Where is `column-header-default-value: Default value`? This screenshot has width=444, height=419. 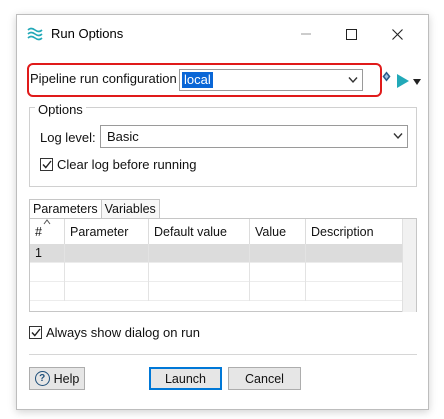
column-header-default-value: Default value is located at coordinates (199, 231).